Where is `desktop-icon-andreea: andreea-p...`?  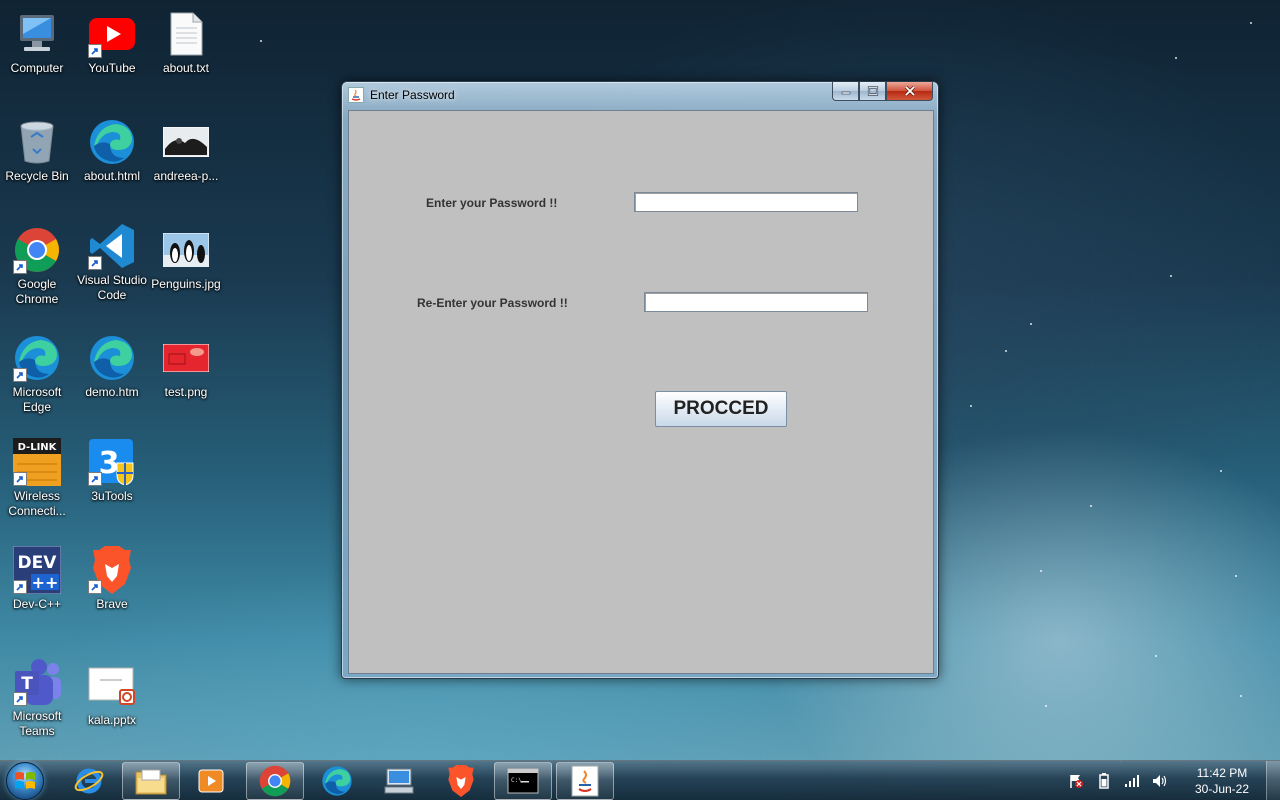 desktop-icon-andreea: andreea-p... is located at coordinates (186, 168).